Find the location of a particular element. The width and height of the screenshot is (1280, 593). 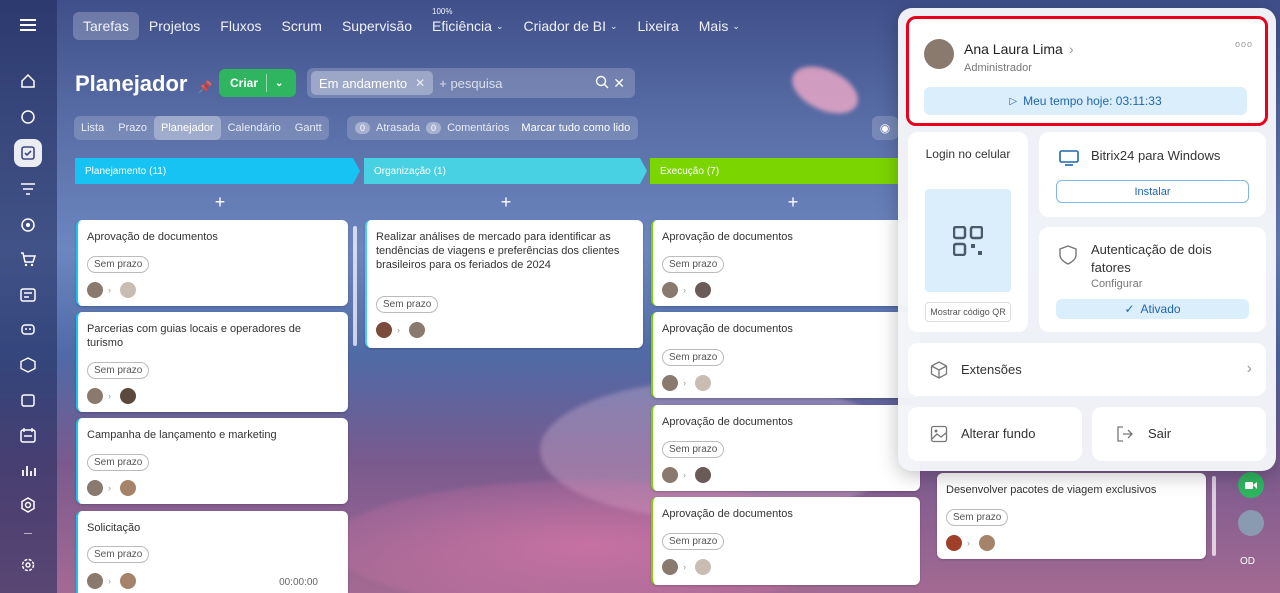

column-header-execucao: Execução (7) is located at coordinates (775, 171).